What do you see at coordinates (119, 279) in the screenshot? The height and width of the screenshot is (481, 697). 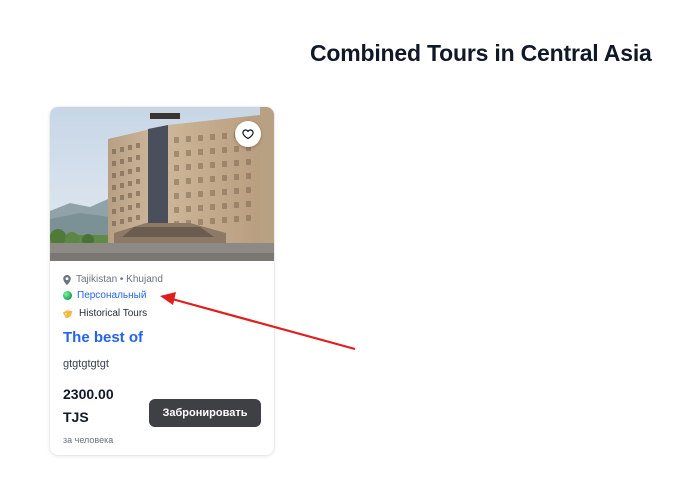 I see `location-text: Tajikistan • Khujand` at bounding box center [119, 279].